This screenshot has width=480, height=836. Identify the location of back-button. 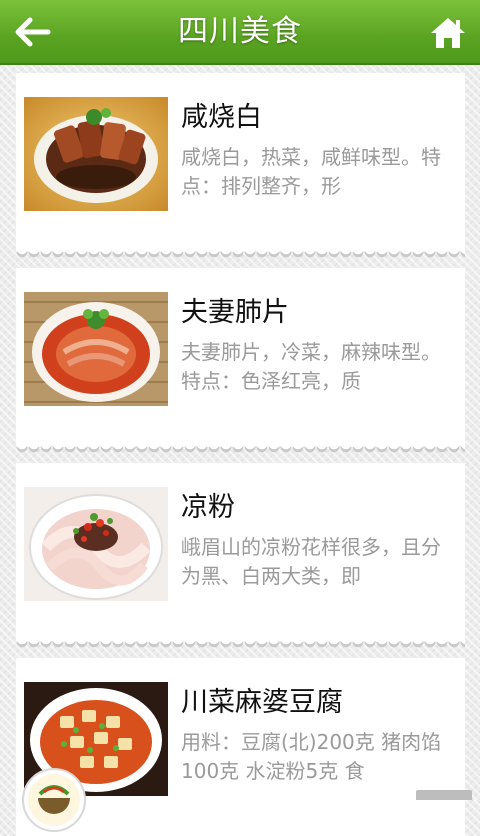
(32, 32).